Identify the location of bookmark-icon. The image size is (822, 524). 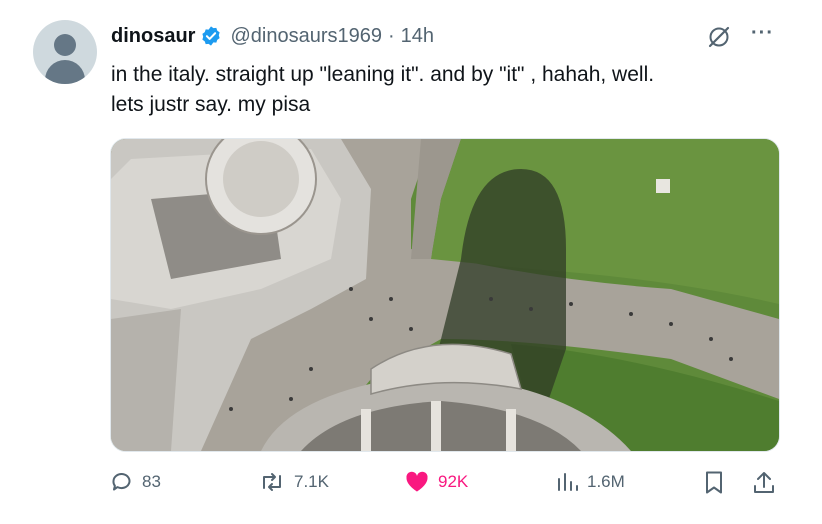
(714, 482).